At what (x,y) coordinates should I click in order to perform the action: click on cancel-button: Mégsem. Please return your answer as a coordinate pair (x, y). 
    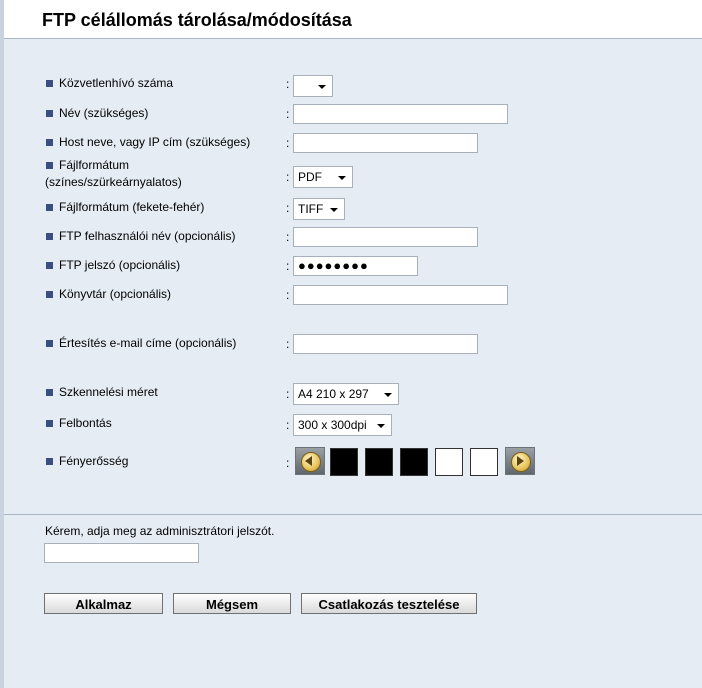
    Looking at the image, I should click on (232, 603).